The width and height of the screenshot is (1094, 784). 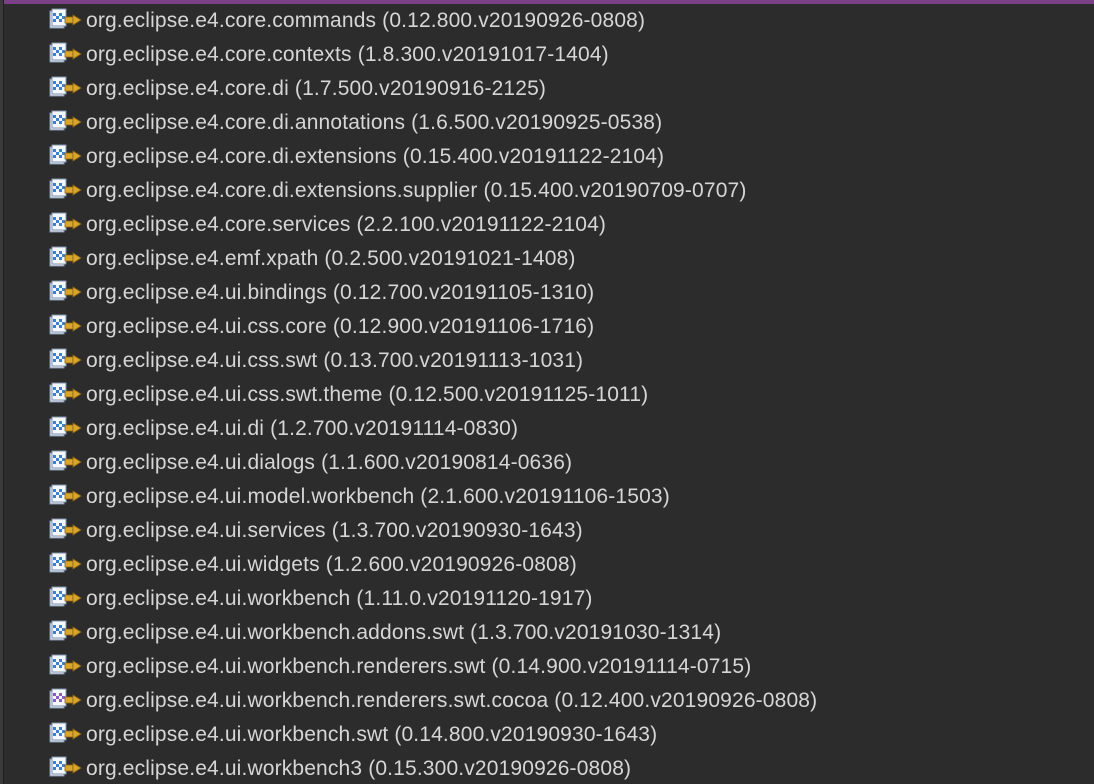 What do you see at coordinates (686, 700) in the screenshot?
I see `plugin-version: (0.12.400.v20190926-0808)` at bounding box center [686, 700].